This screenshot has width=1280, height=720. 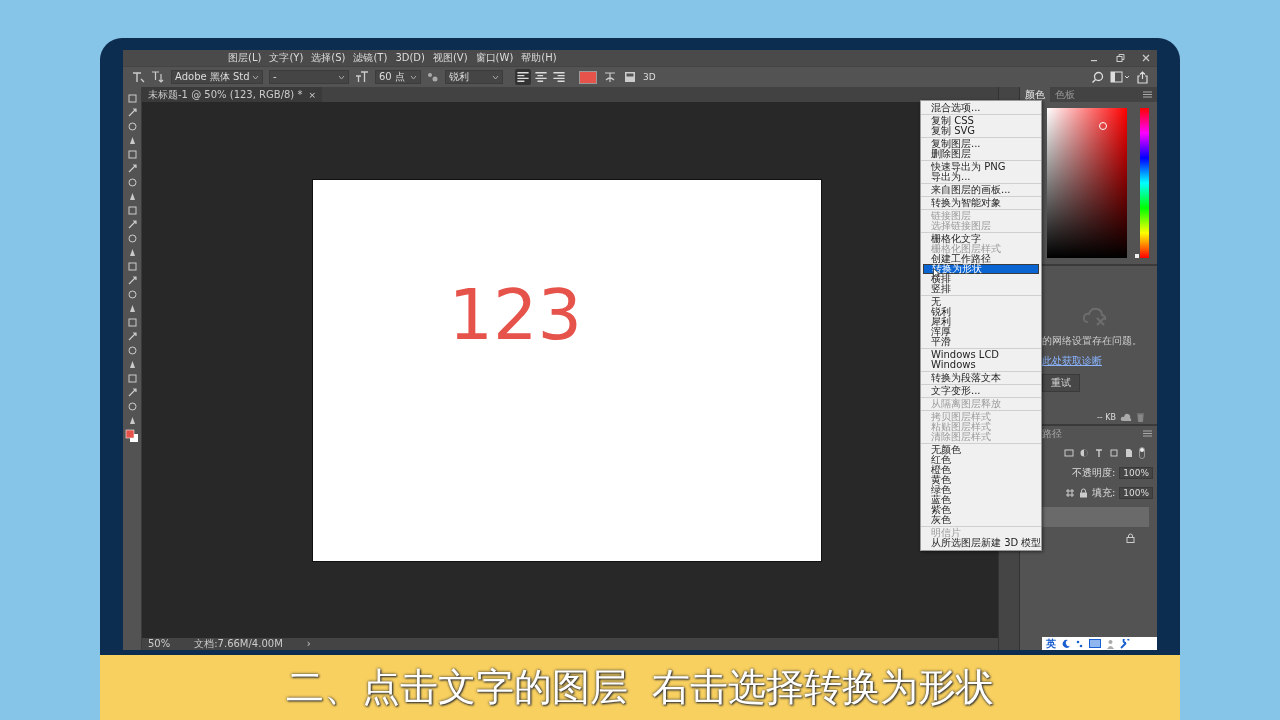 I want to click on context-menu-item: 灰色, so click(x=981, y=520).